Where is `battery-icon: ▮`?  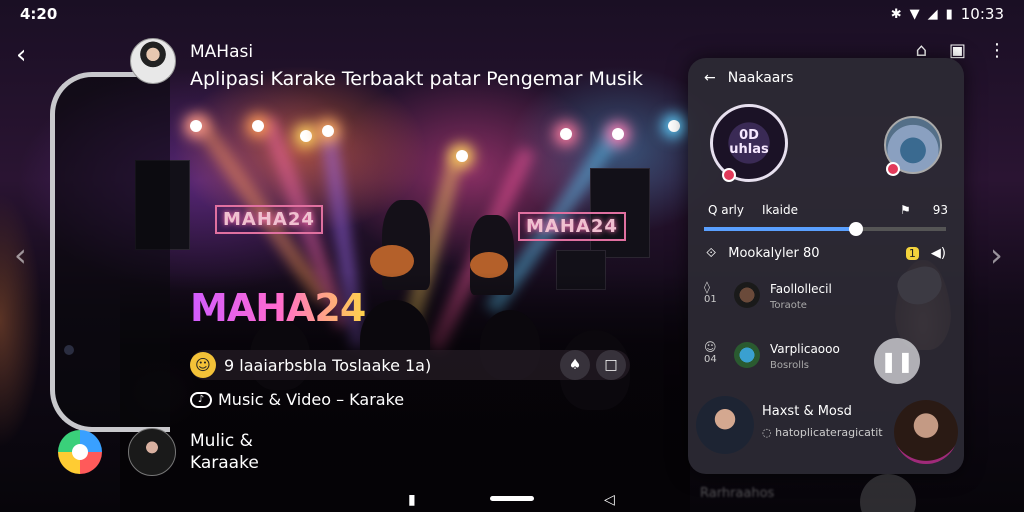
battery-icon: ▮ is located at coordinates (949, 14).